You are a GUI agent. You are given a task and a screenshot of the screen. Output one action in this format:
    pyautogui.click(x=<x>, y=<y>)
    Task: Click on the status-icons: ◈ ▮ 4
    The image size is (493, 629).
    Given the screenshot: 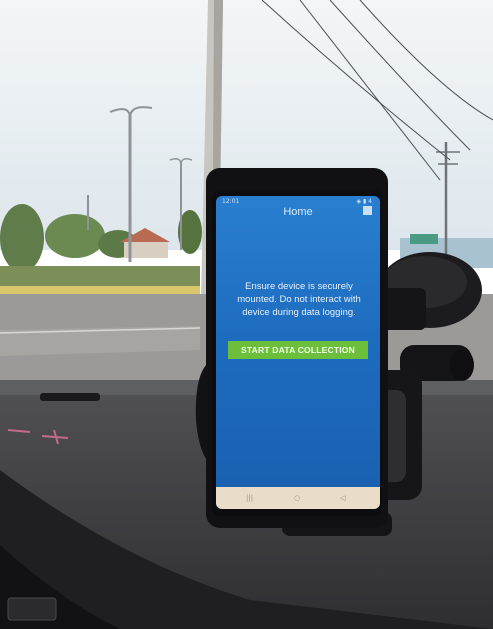 What is the action you would take?
    pyautogui.click(x=364, y=201)
    